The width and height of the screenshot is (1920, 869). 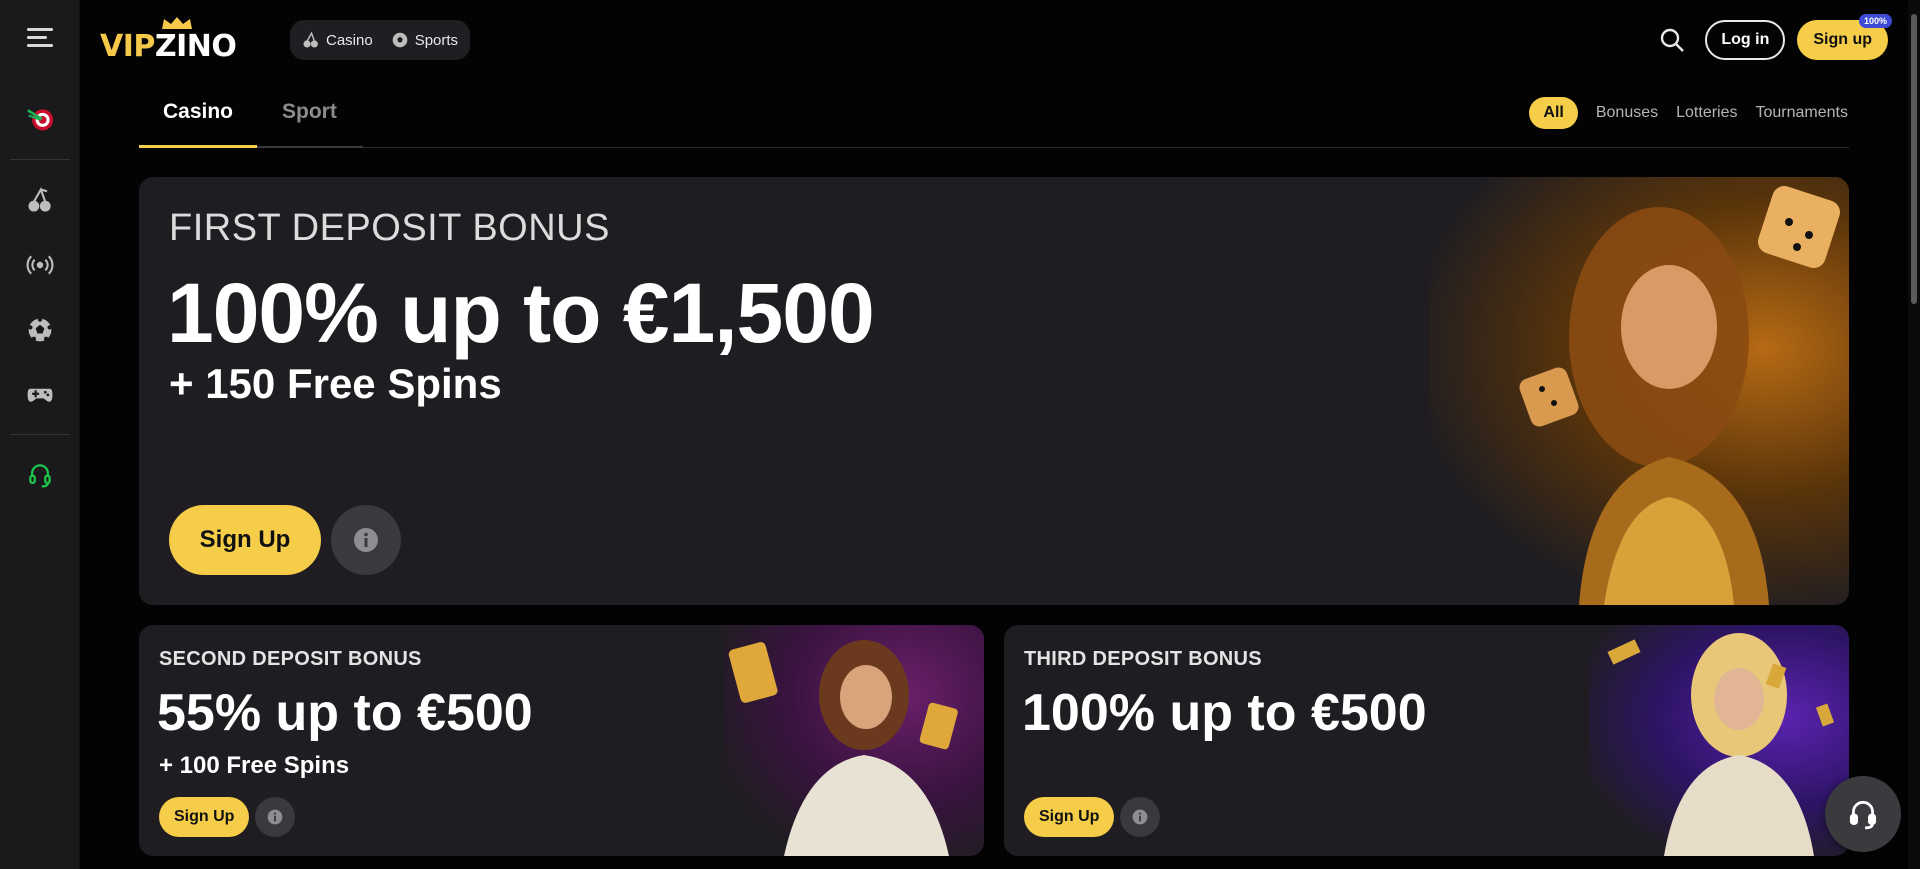 What do you see at coordinates (349, 40) in the screenshot?
I see `topnav-casino-label: Casino` at bounding box center [349, 40].